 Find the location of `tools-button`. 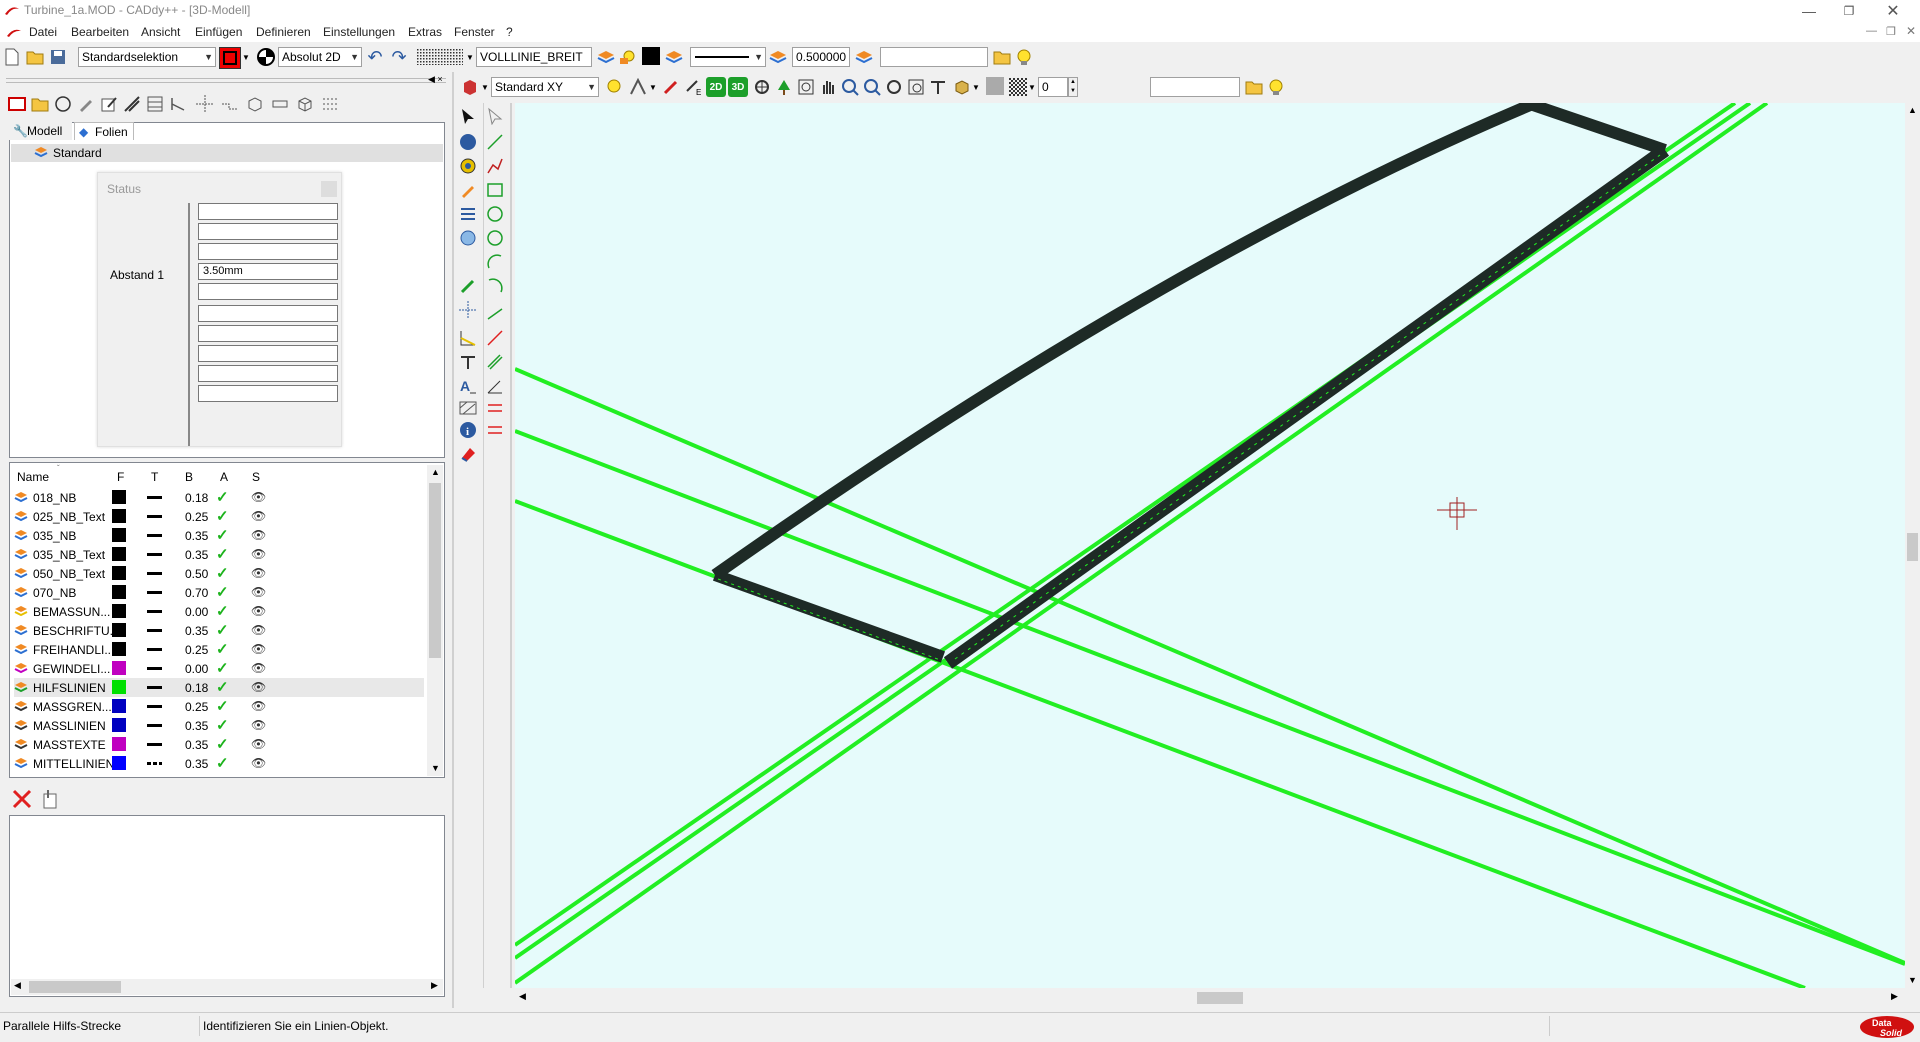

tools-button is located at coordinates (468, 214).